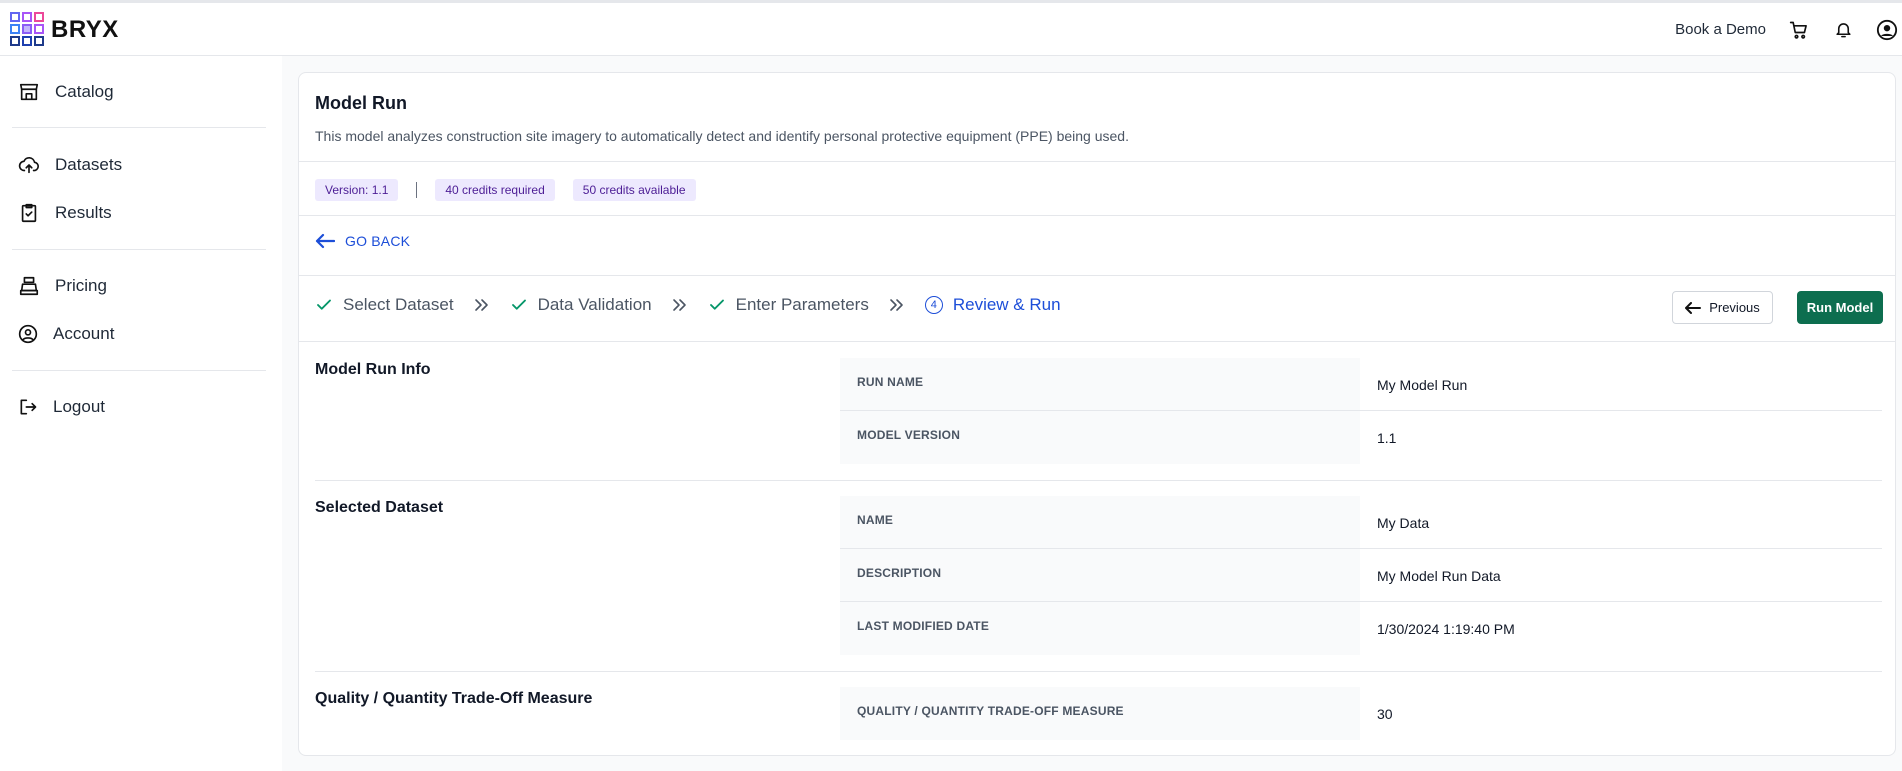 Image resolution: width=1902 pixels, height=771 pixels. I want to click on kv-key: QUALITY / QUANTITY TRADE-OFF MEASURE, so click(1100, 713).